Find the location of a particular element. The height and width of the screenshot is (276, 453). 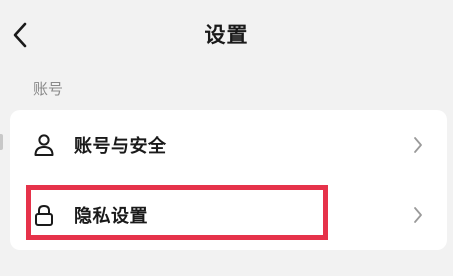

user-icon is located at coordinates (44, 145).